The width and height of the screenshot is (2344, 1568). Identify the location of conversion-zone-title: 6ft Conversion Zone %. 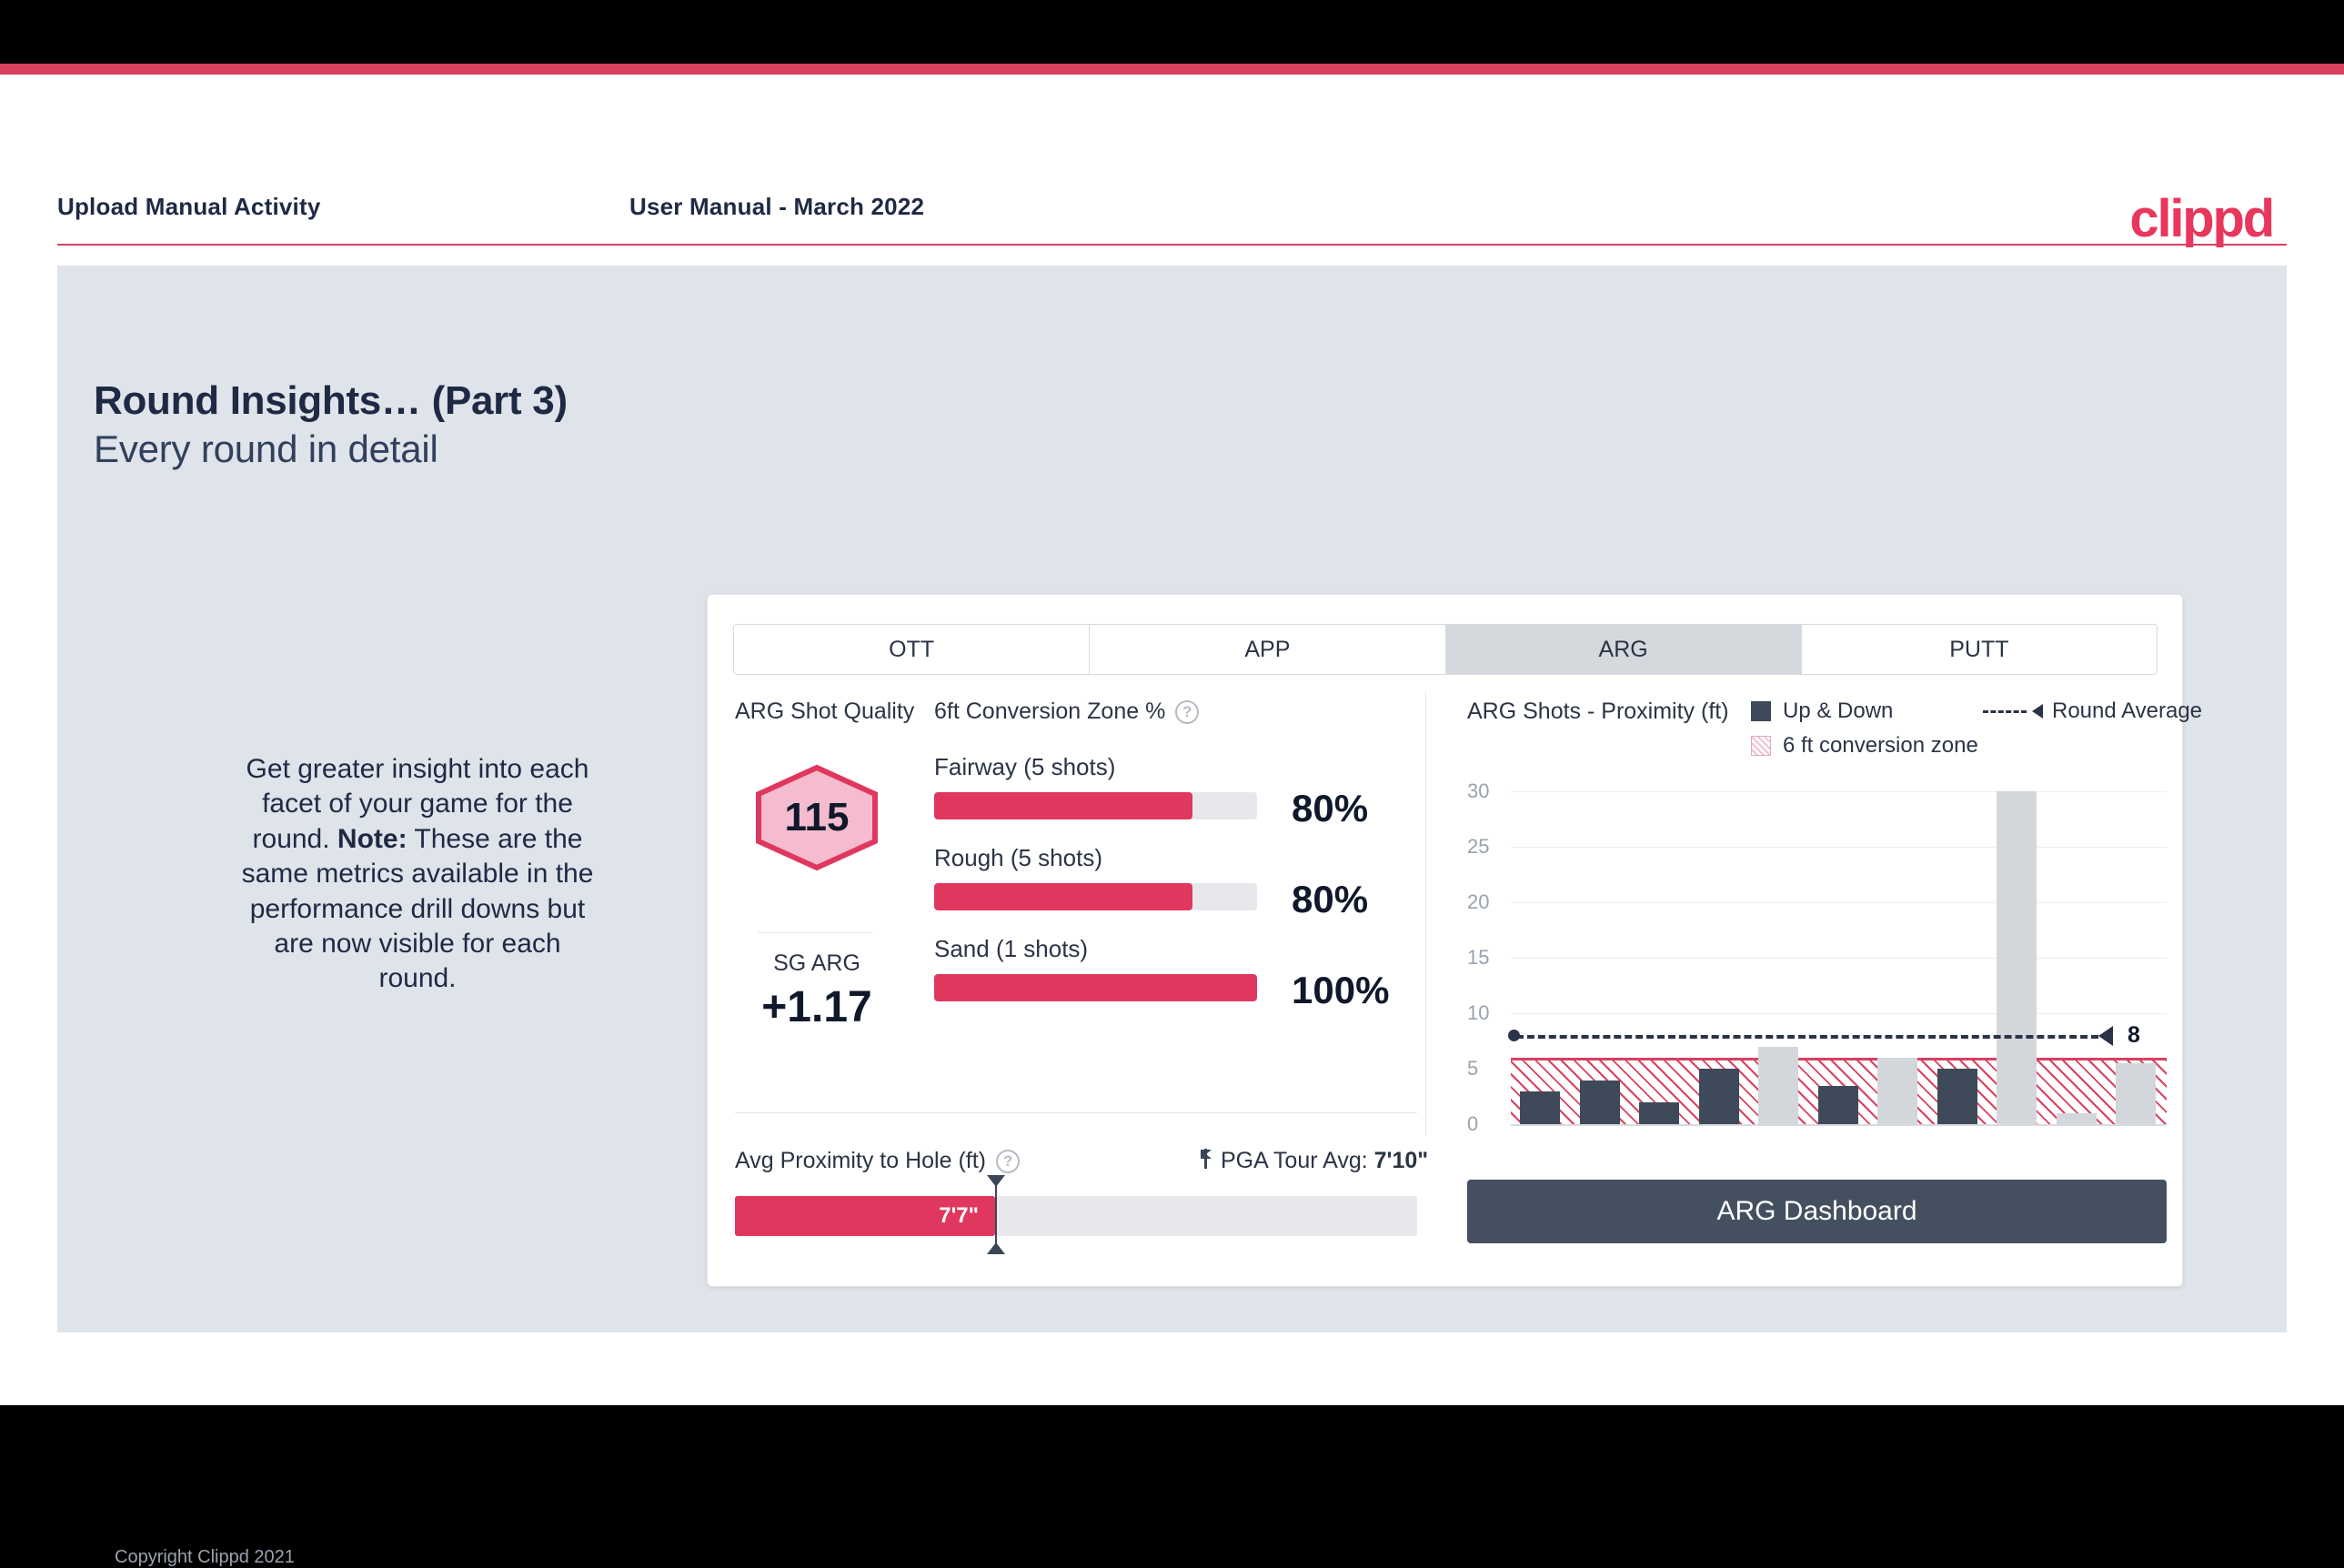
(1050, 711).